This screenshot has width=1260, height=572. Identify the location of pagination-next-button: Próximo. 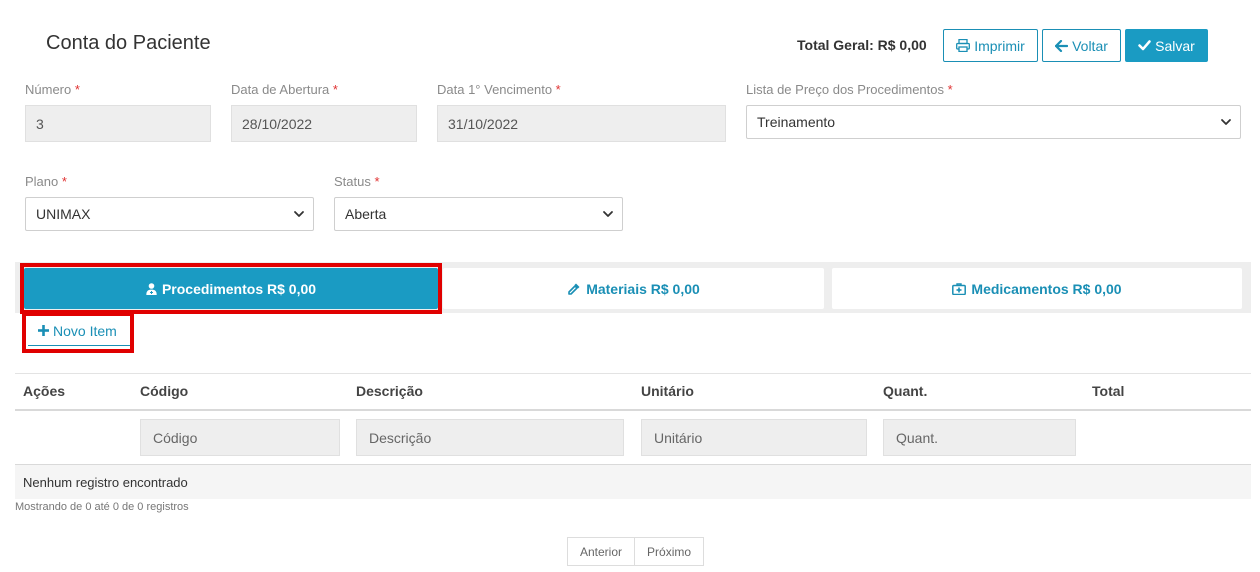
(670, 551).